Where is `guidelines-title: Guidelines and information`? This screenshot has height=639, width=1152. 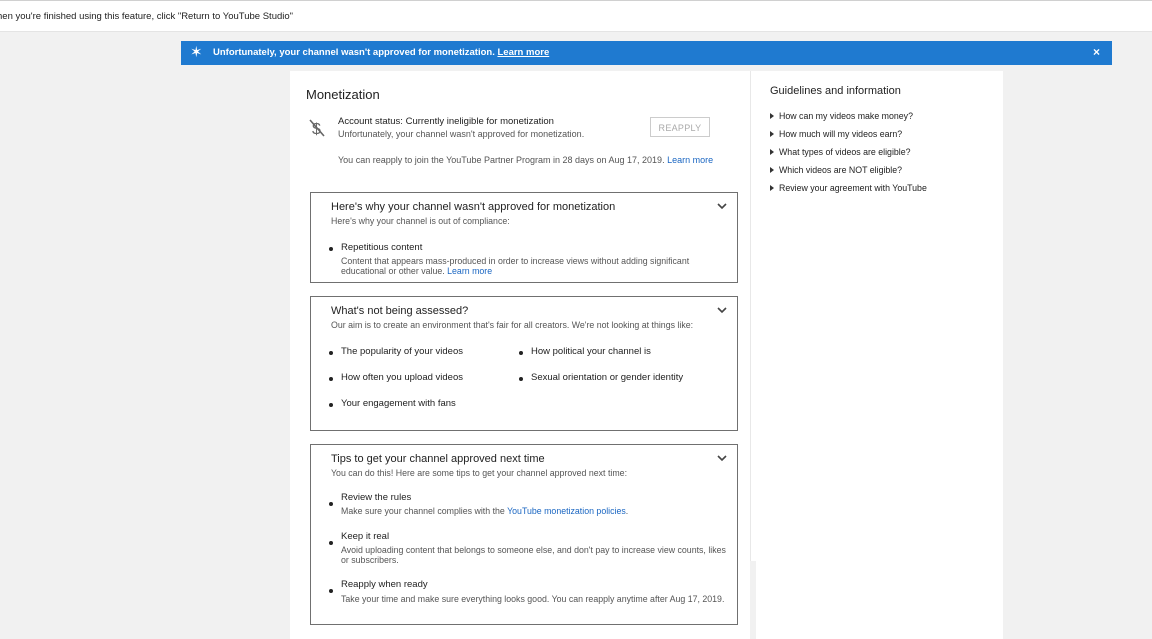
guidelines-title: Guidelines and information is located at coordinates (835, 91).